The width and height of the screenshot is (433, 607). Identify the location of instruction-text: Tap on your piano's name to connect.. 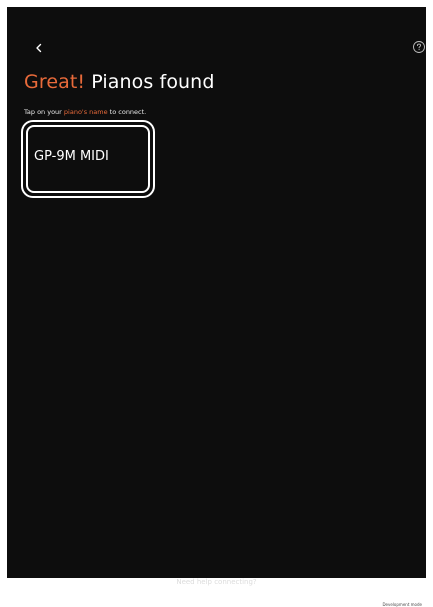
(85, 112).